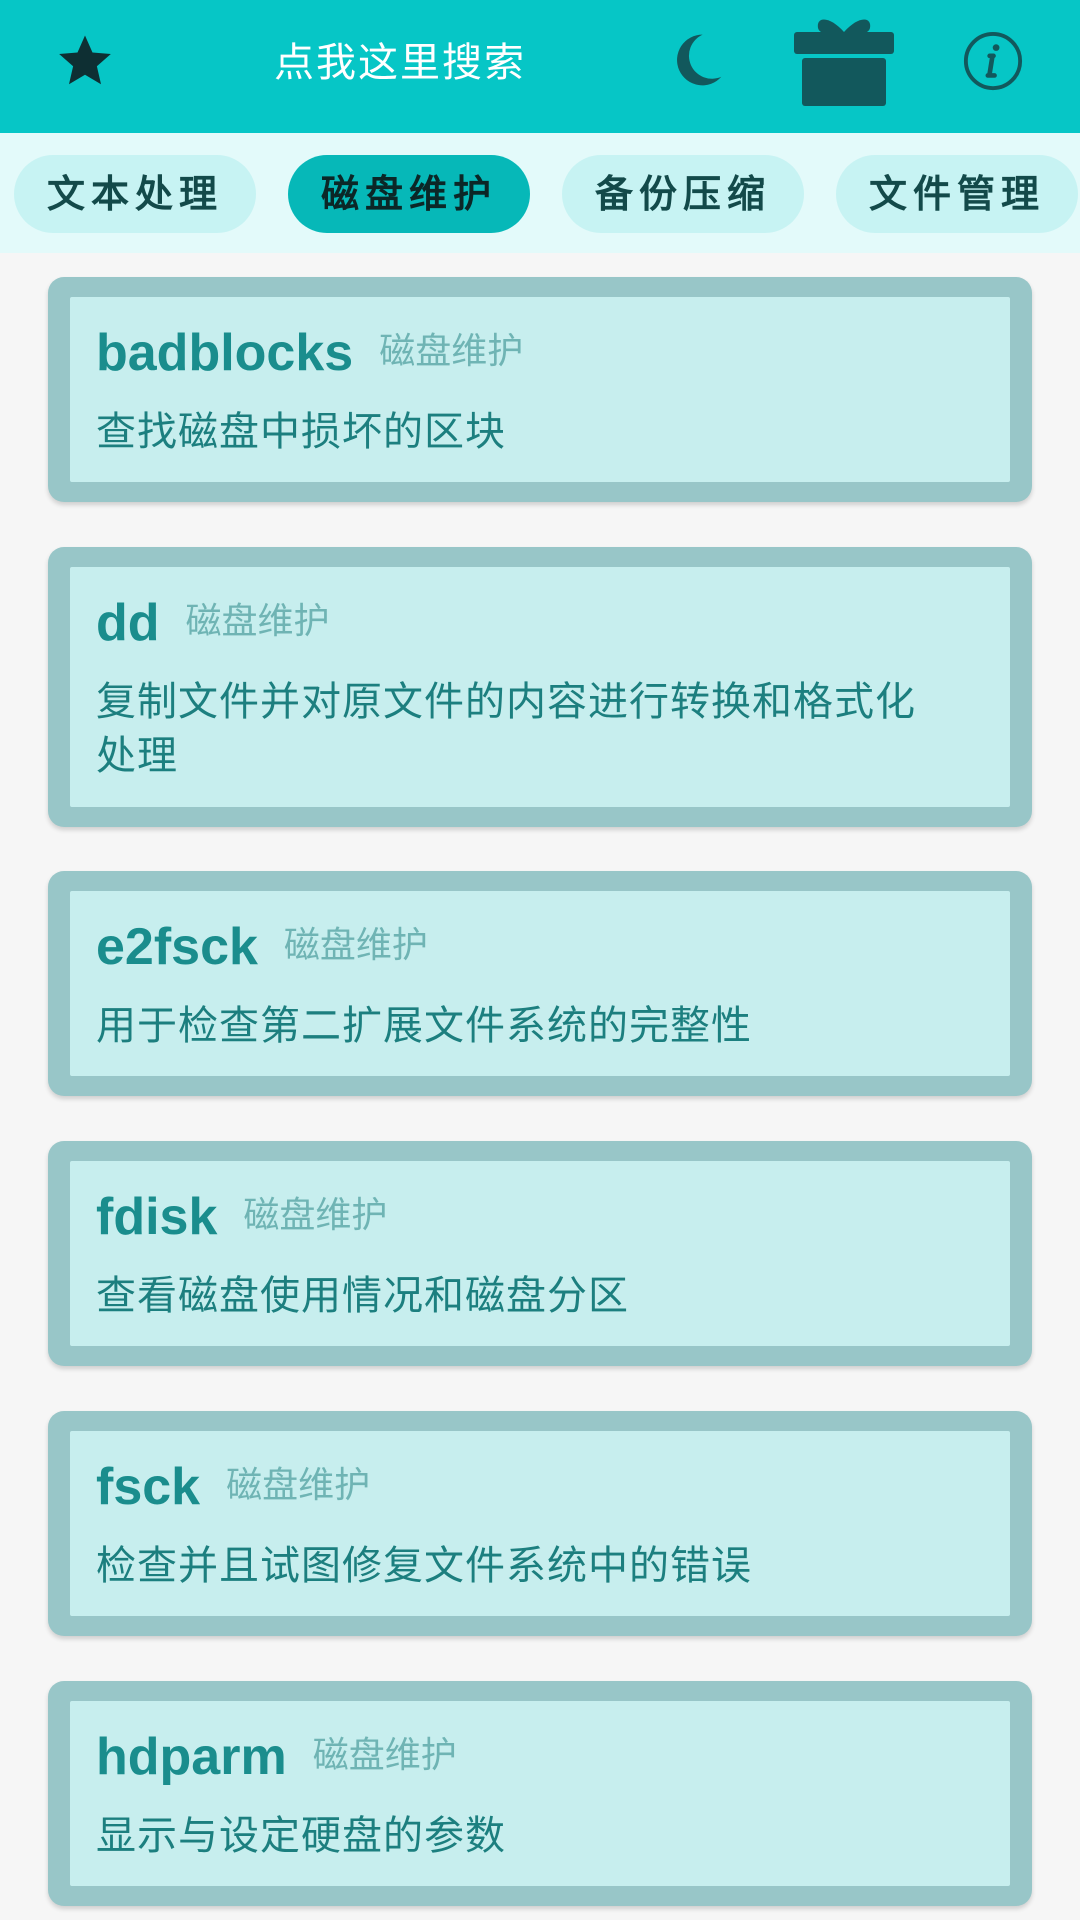 Image resolution: width=1080 pixels, height=1920 pixels. What do you see at coordinates (540, 193) in the screenshot?
I see `category-tabs: 文本处理 磁盘维护 备份压缩 文件管理` at bounding box center [540, 193].